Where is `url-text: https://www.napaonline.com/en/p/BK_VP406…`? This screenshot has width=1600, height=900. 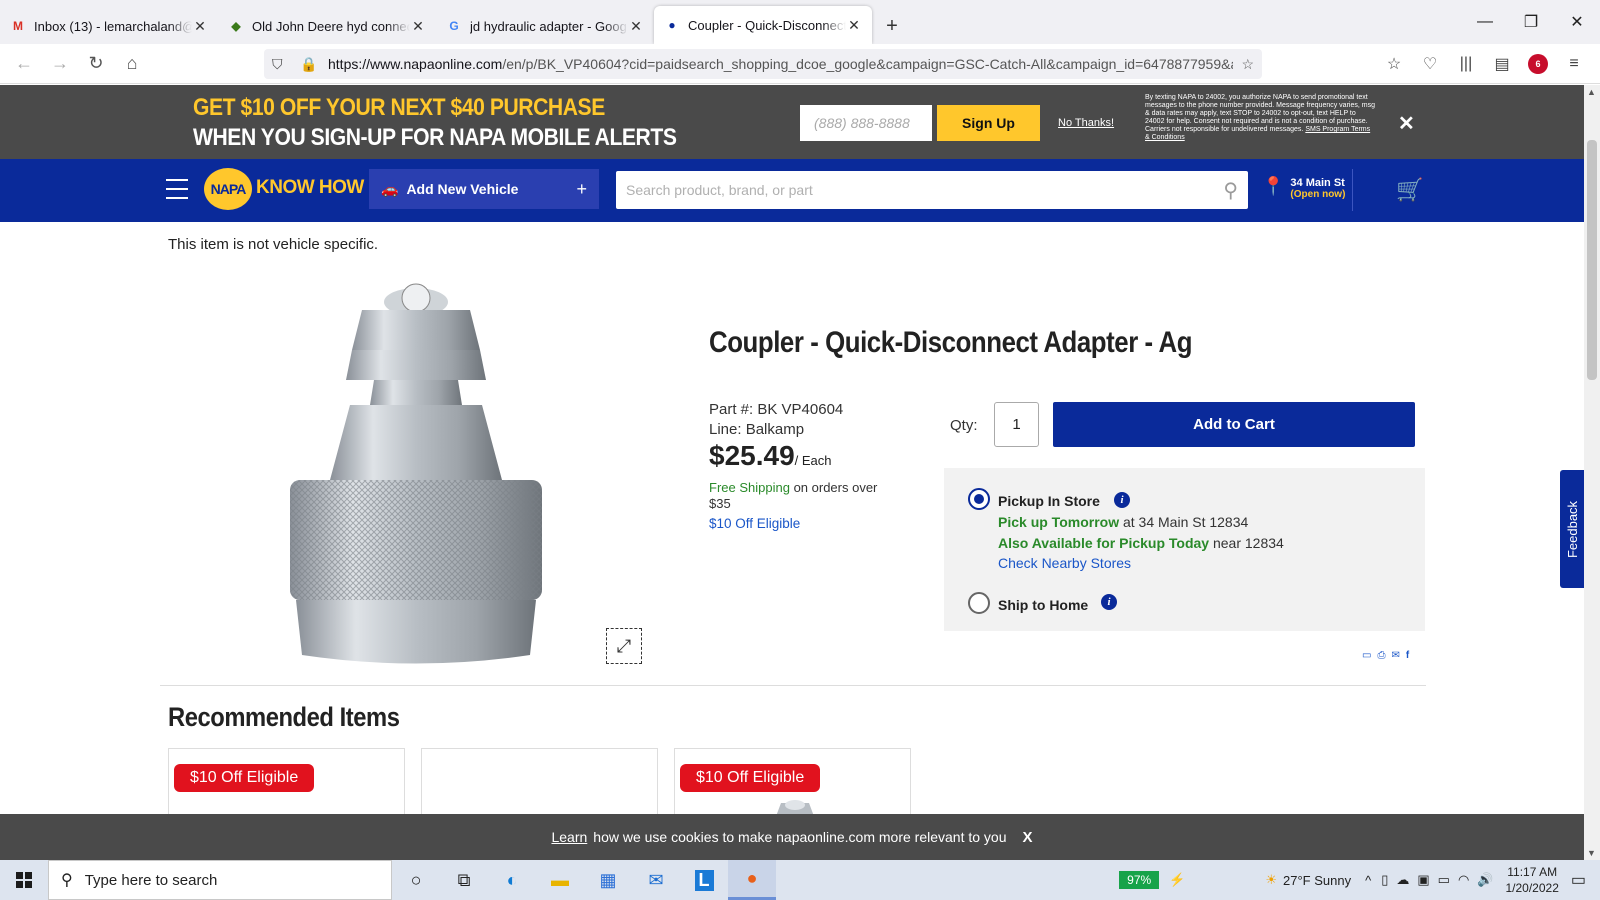
url-text: https://www.napaonline.com/en/p/BK_VP406… is located at coordinates (780, 64).